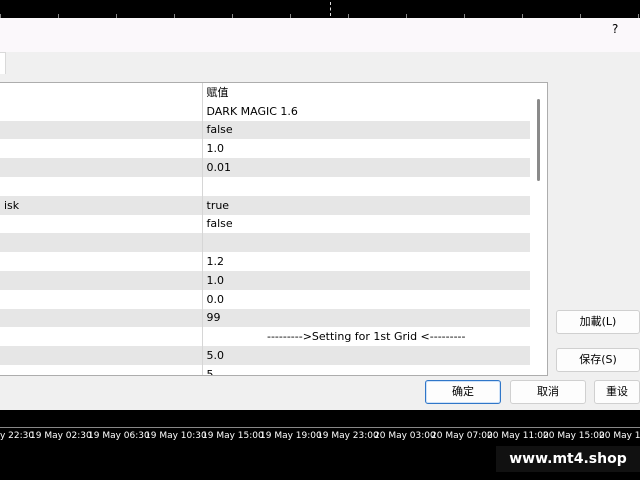 This screenshot has width=640, height=480. What do you see at coordinates (366, 369) in the screenshot?
I see `value-cell: 5` at bounding box center [366, 369].